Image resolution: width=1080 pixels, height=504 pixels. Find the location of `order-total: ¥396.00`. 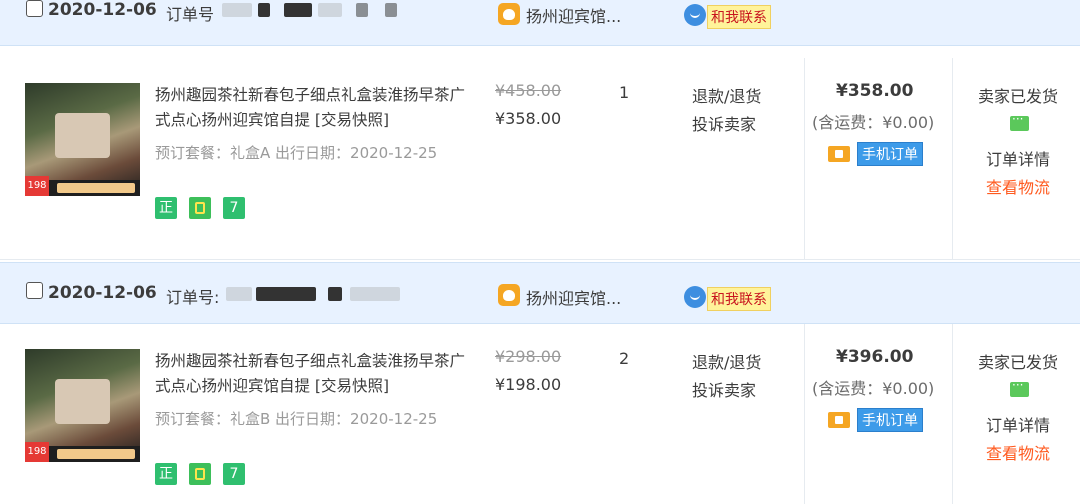

order-total: ¥396.00 is located at coordinates (875, 357).